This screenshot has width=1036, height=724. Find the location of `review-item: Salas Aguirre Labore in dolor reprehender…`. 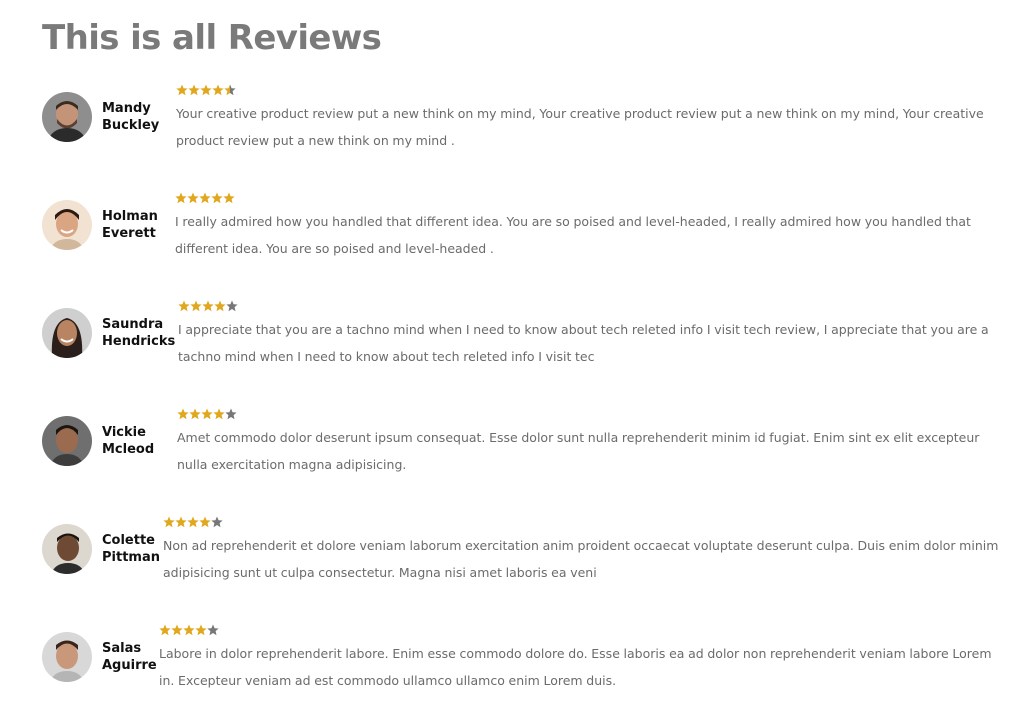

review-item: Salas Aguirre Labore in dolor reprehender… is located at coordinates (522, 674).